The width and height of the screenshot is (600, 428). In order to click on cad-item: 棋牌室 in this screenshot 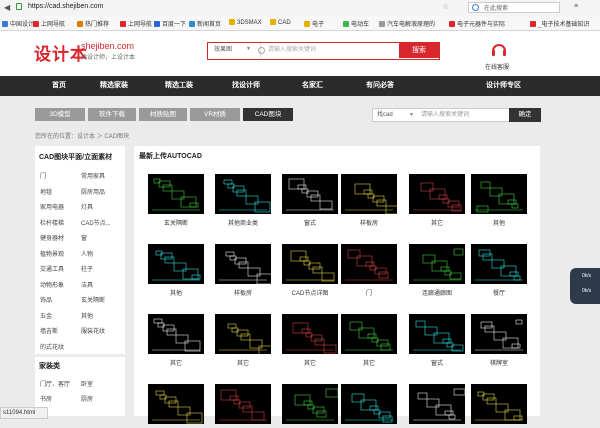, I will do `click(499, 340)`.